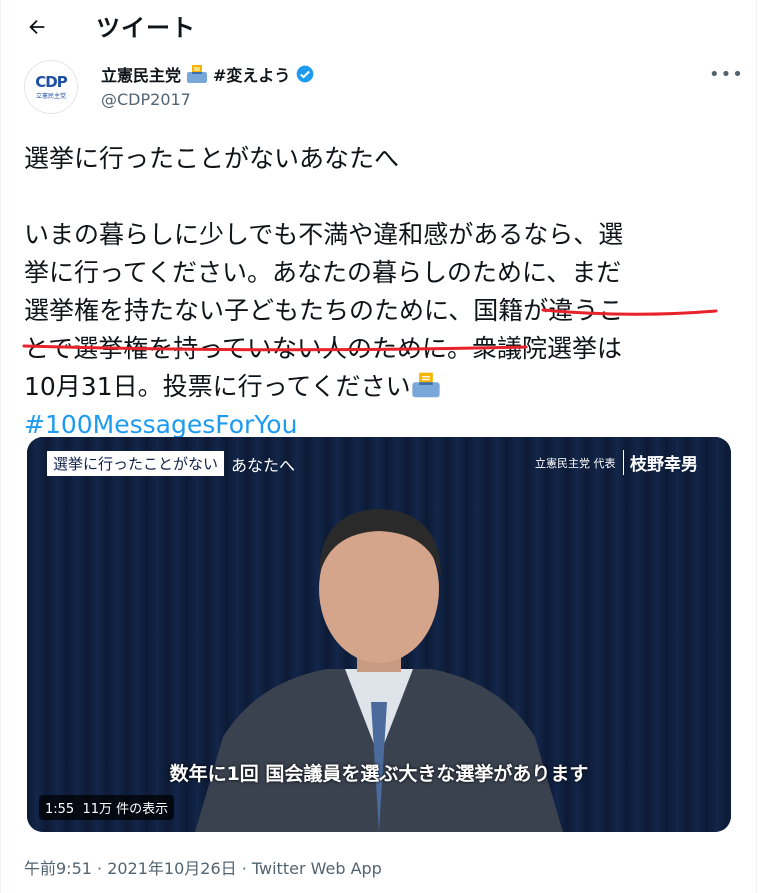 The width and height of the screenshot is (779, 893). I want to click on tweet-timestamp: 午前9:51 · 2021年10月26日 ·, so click(138, 868).